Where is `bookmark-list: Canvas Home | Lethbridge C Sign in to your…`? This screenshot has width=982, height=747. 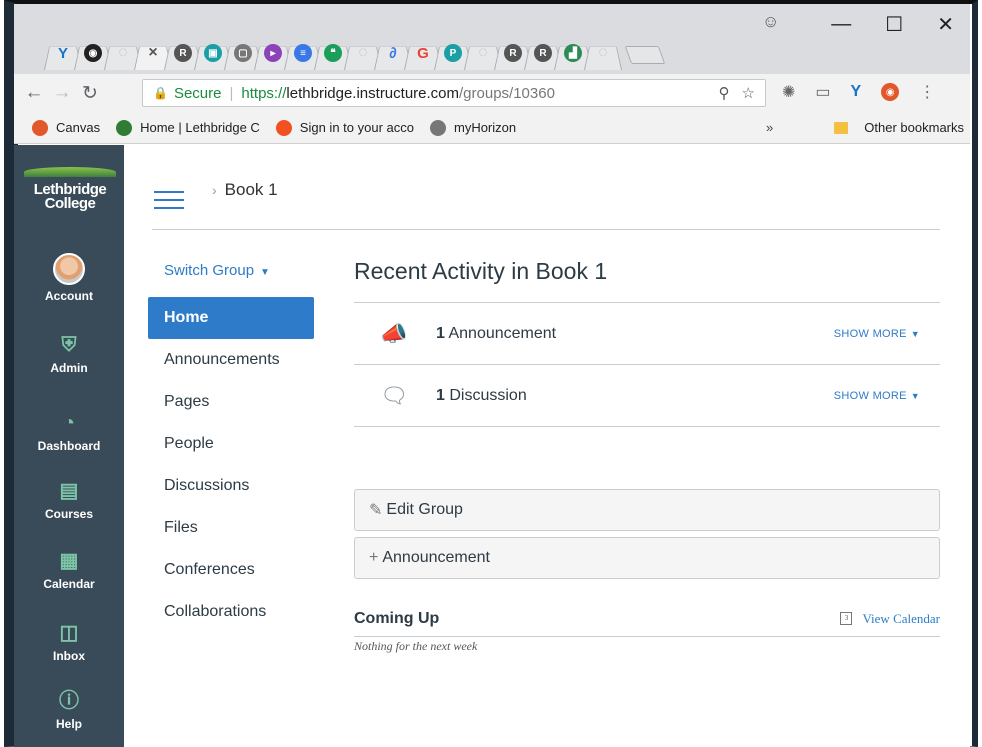 bookmark-list: Canvas Home | Lethbridge C Sign in to your… is located at coordinates (282, 127).